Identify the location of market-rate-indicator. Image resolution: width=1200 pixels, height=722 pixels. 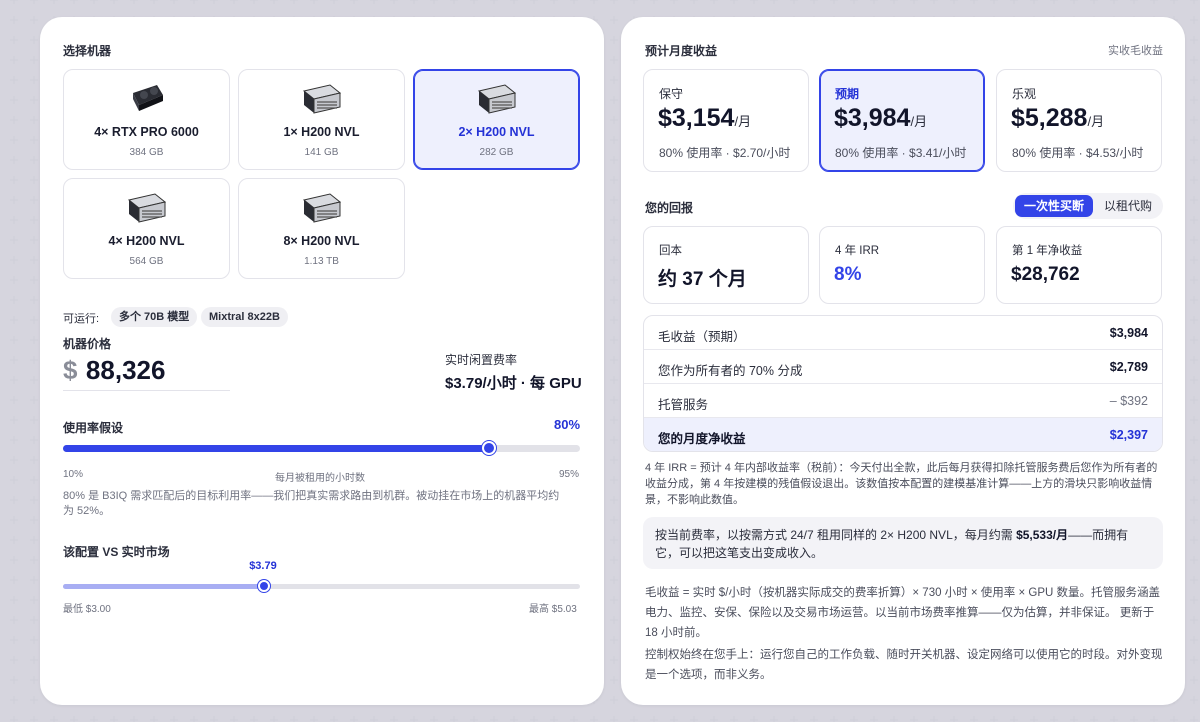
(321, 586).